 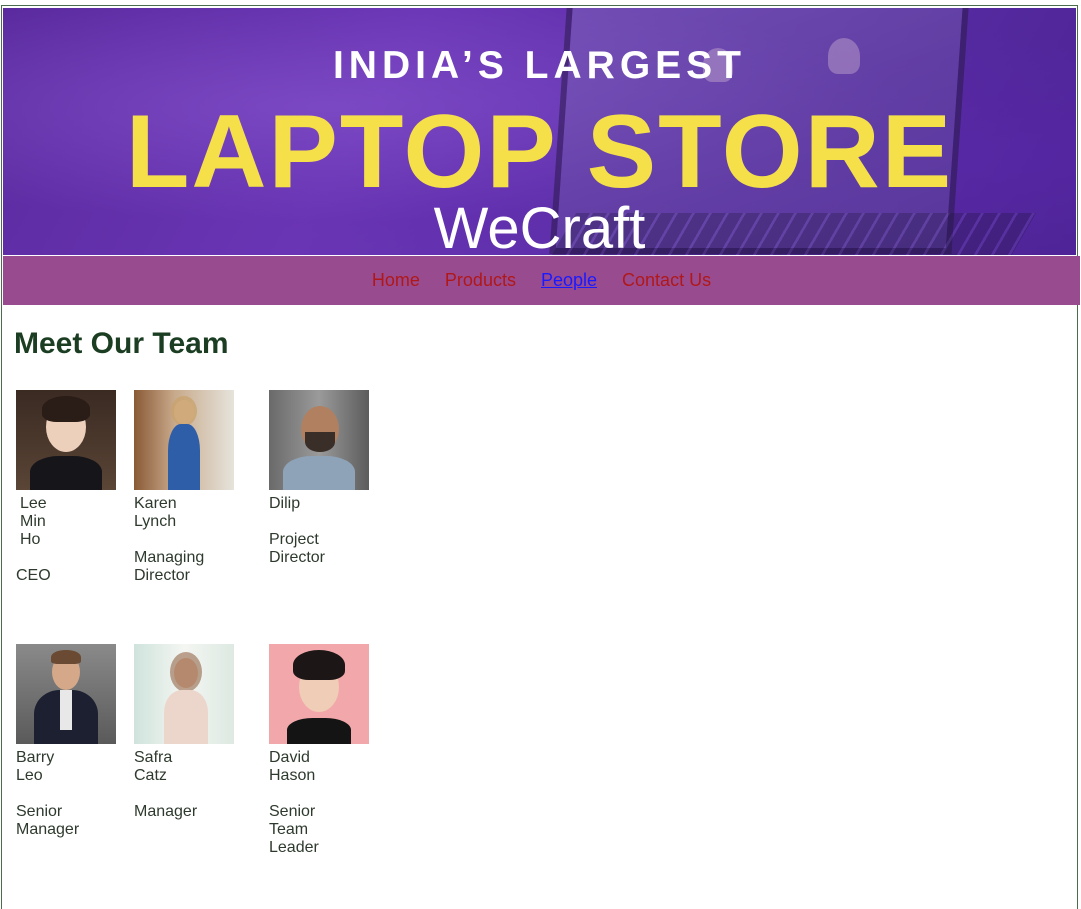 I want to click on nav-home-link: Home, so click(x=396, y=280).